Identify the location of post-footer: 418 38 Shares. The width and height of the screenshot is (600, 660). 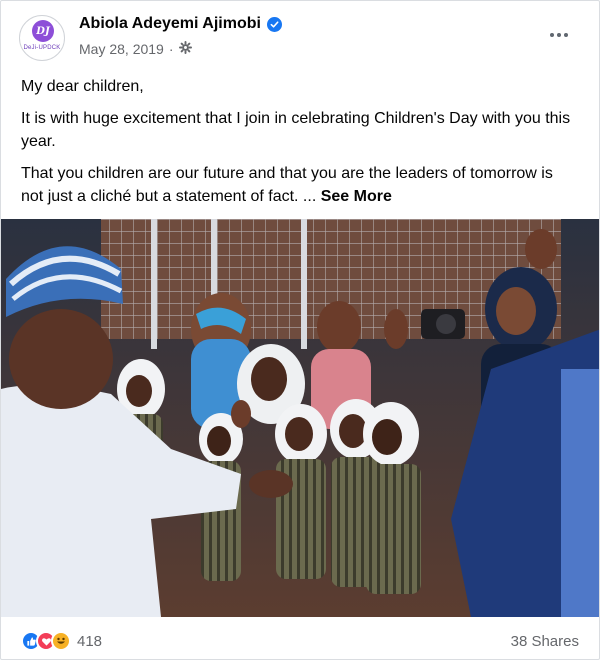
(300, 641).